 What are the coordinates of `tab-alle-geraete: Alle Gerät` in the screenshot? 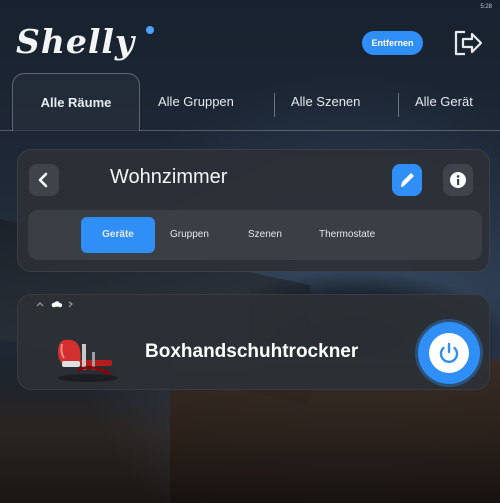 It's located at (444, 102).